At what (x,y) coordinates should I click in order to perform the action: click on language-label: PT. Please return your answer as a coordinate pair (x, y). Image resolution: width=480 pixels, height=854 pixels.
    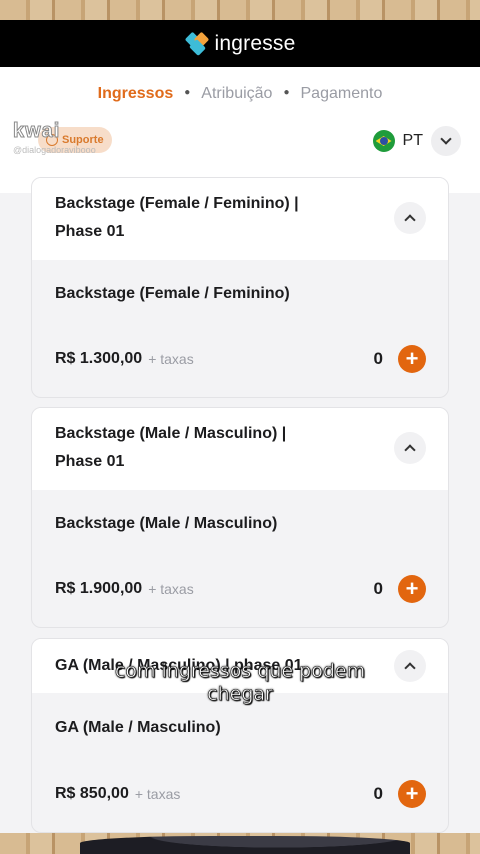
    Looking at the image, I should click on (412, 140).